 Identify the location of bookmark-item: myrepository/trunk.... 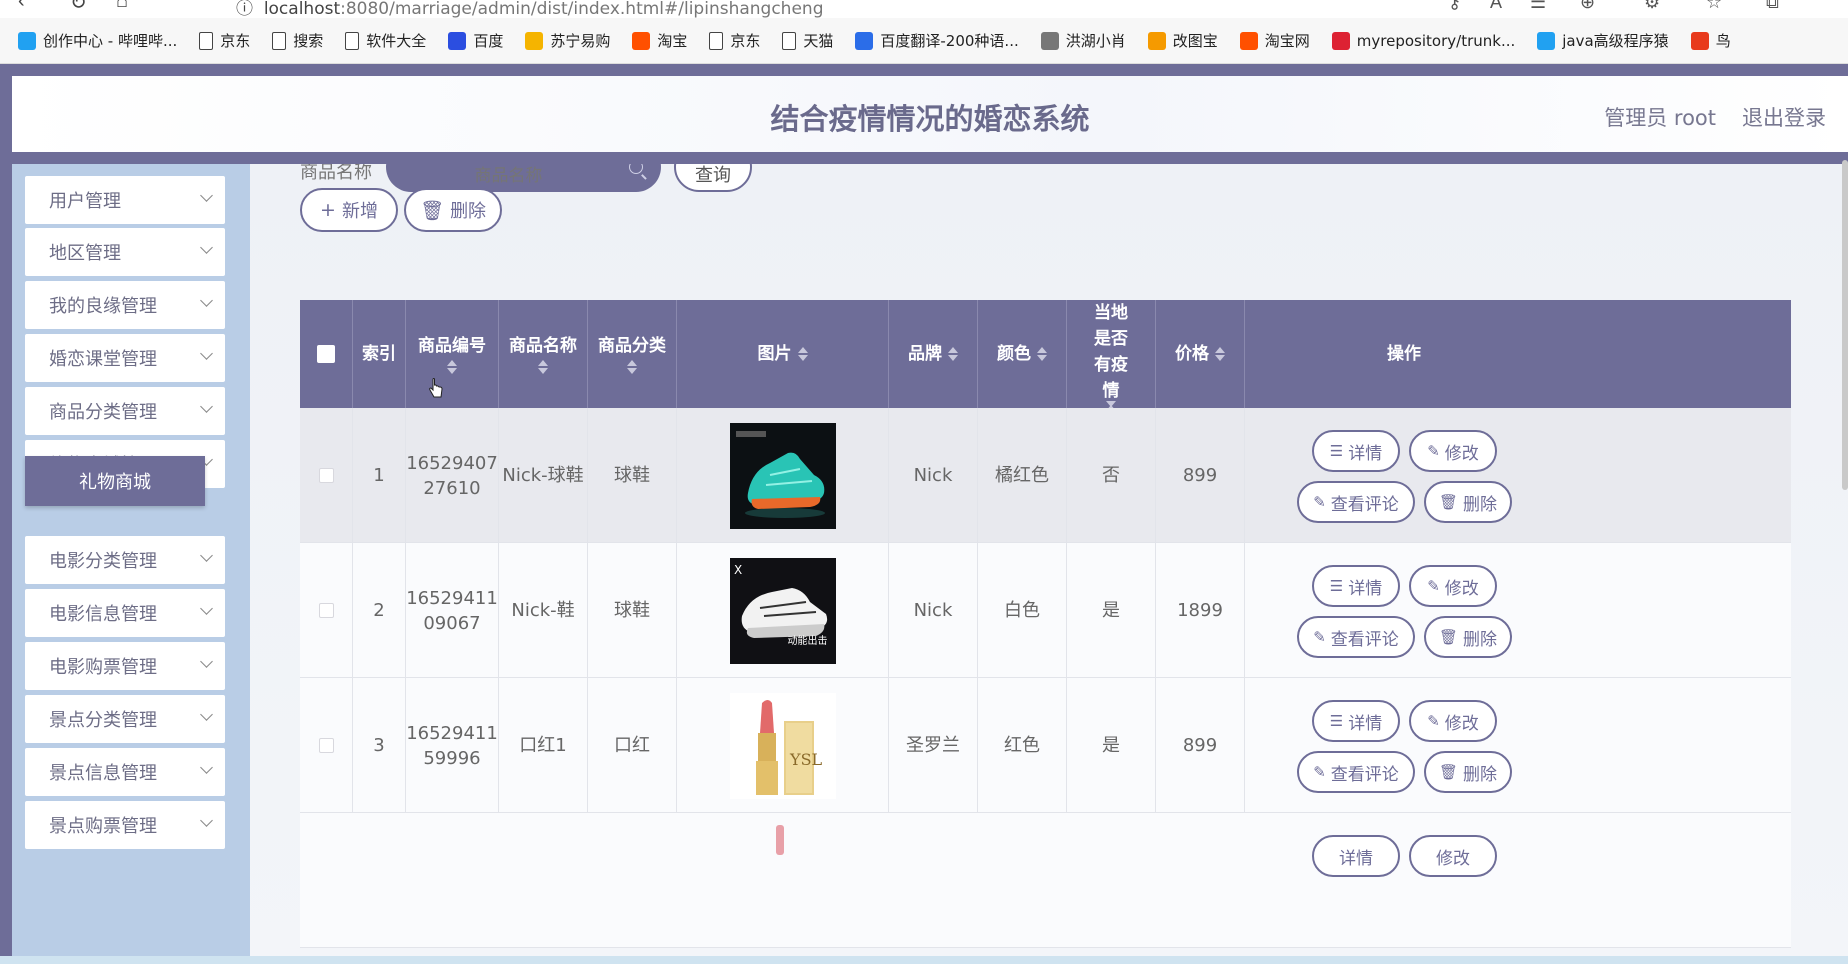
(1423, 40).